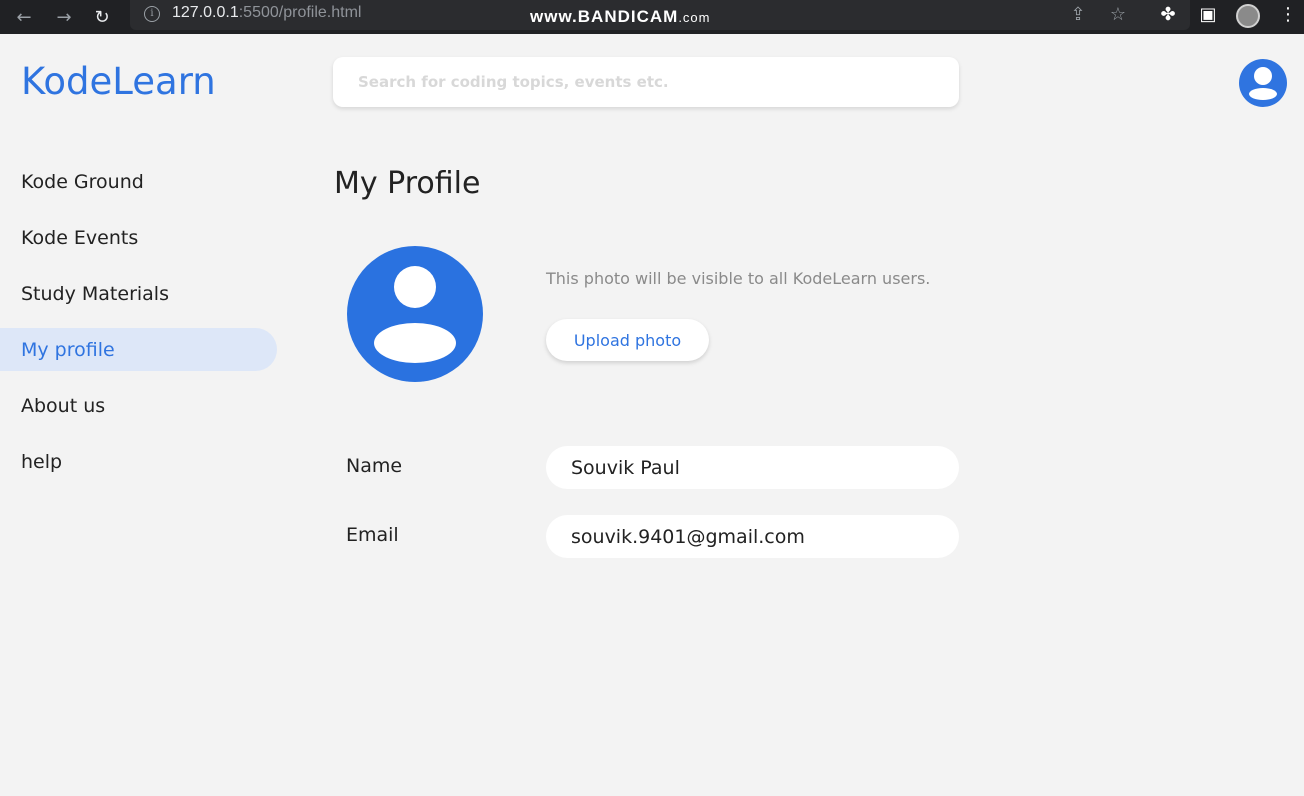 This screenshot has height=796, width=1304. What do you see at coordinates (138, 405) in the screenshot?
I see `sidebar-item-about-us: About us` at bounding box center [138, 405].